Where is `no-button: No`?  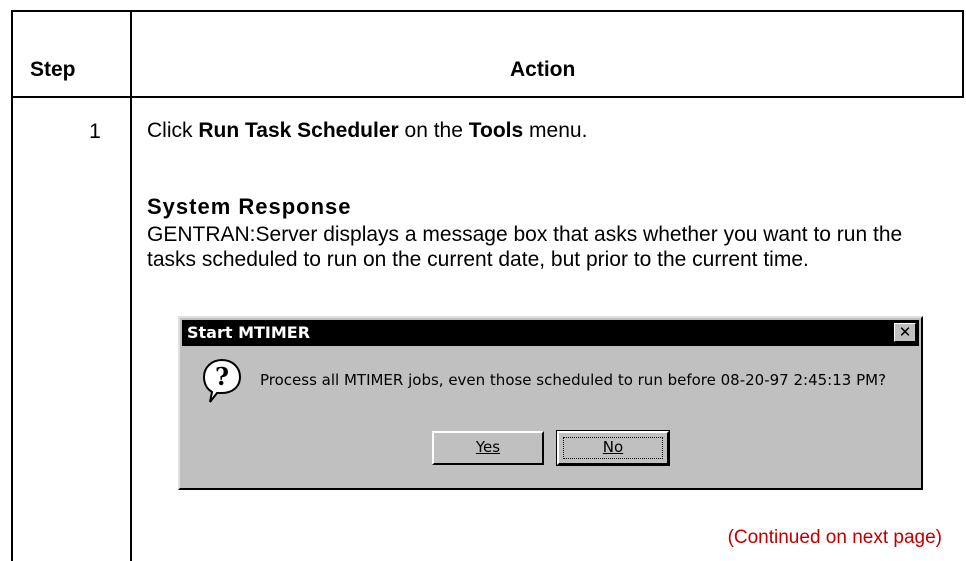
no-button: No is located at coordinates (613, 448).